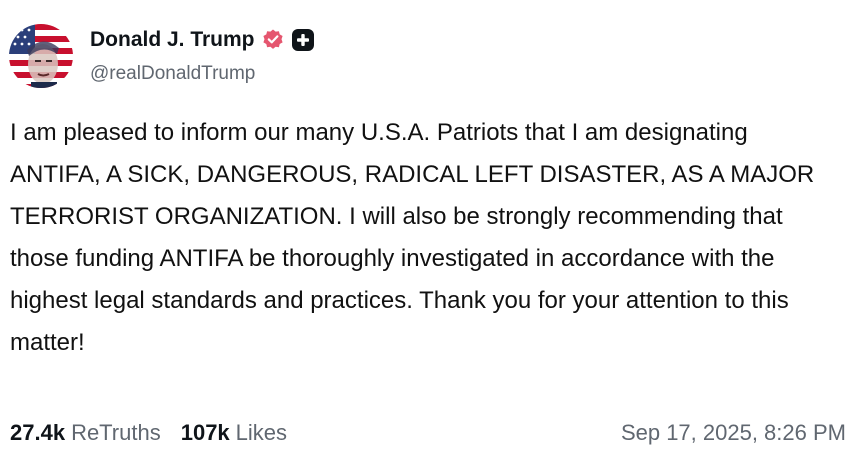 Image resolution: width=864 pixels, height=459 pixels. I want to click on avatar-image, so click(41, 56).